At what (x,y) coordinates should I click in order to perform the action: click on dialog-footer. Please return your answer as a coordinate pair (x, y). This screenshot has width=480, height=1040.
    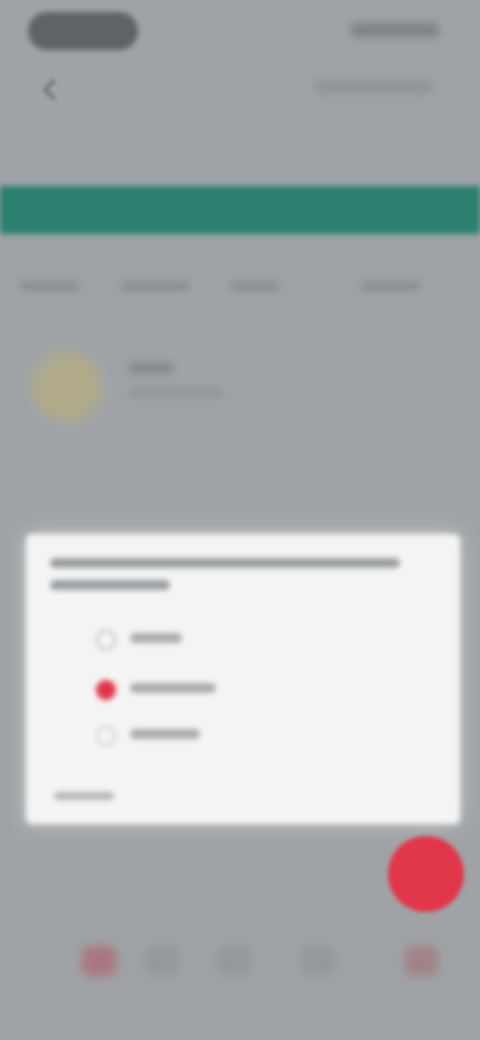
    Looking at the image, I should click on (84, 796).